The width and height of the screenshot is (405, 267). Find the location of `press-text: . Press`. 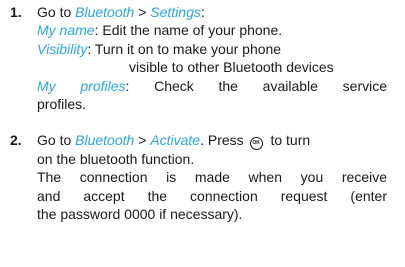

press-text: . Press is located at coordinates (222, 140).